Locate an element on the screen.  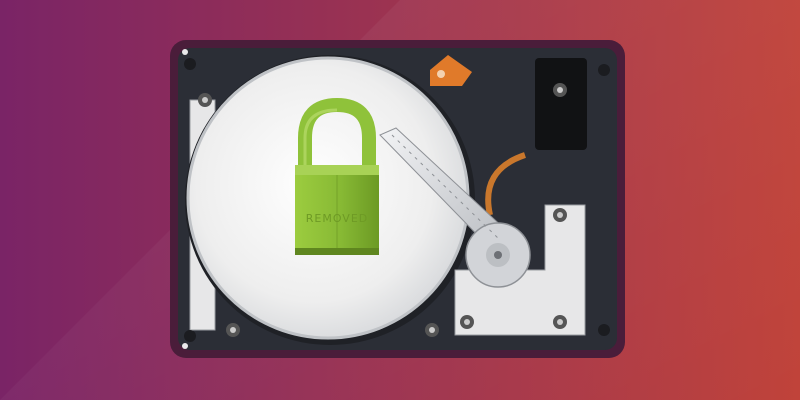
padlock-engraving: REMOVED is located at coordinates (337, 218).